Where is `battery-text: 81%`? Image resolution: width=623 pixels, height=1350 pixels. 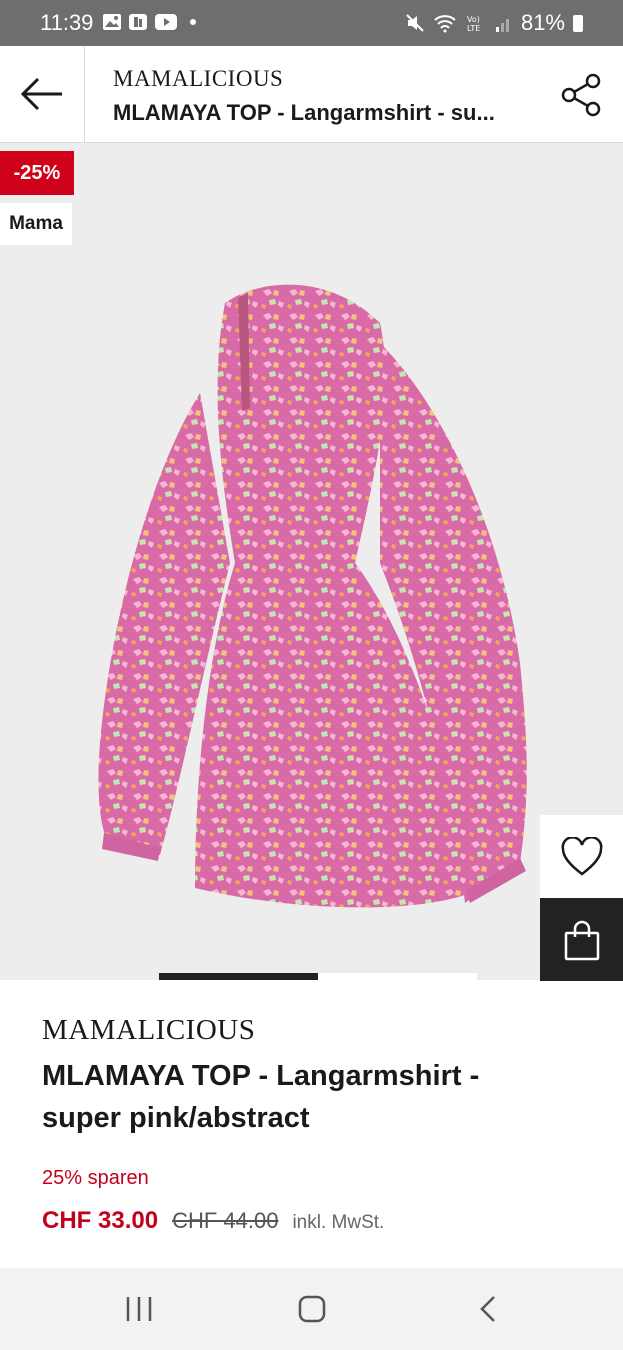 battery-text: 81% is located at coordinates (542, 22).